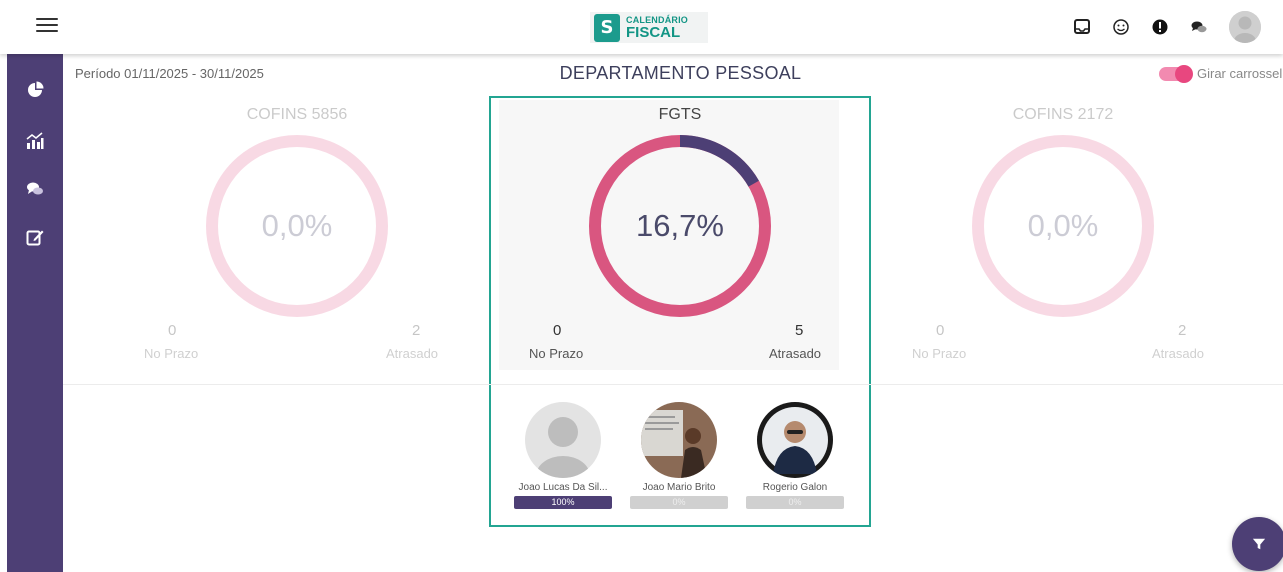 This screenshot has height=572, width=1283. Describe the element at coordinates (680, 114) in the screenshot. I see `card-title: FGTS` at that location.